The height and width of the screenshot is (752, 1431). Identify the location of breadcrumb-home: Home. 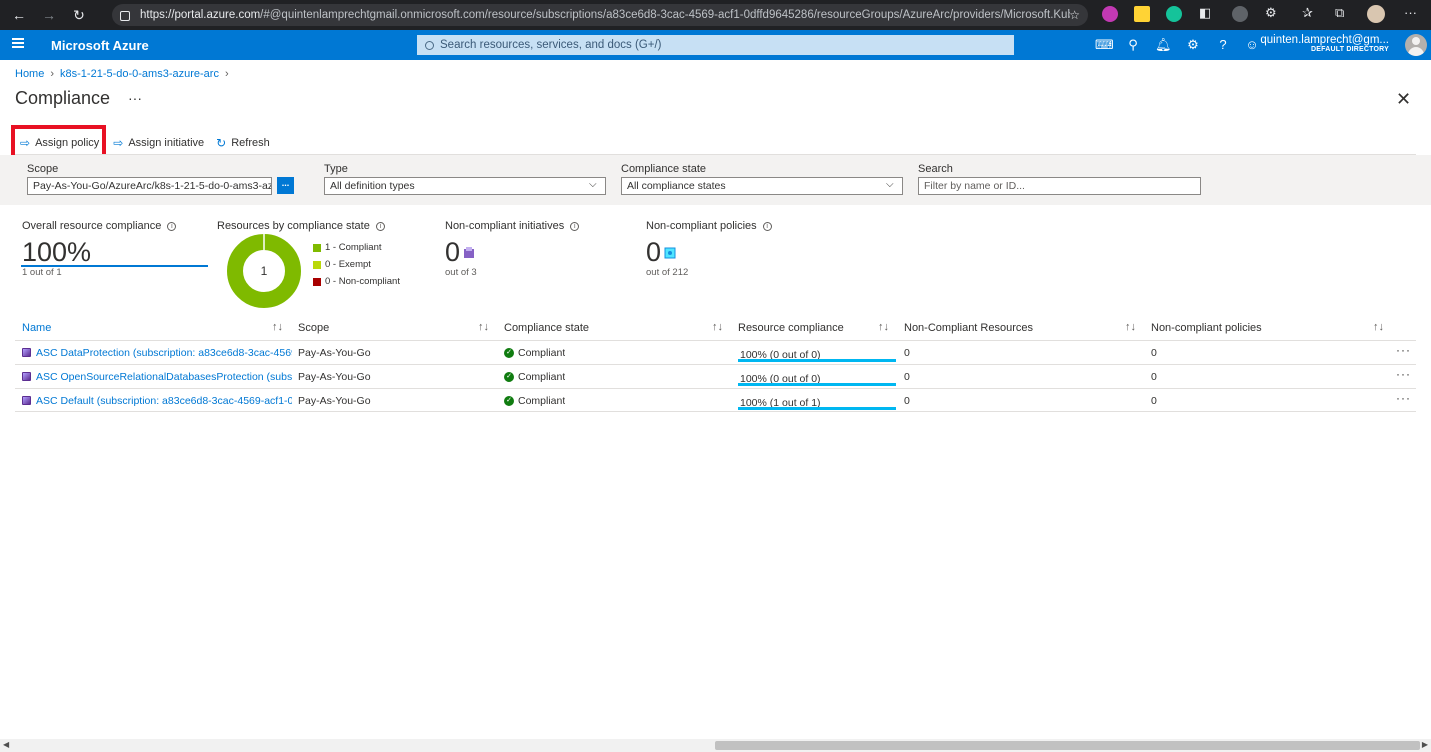
(29, 74).